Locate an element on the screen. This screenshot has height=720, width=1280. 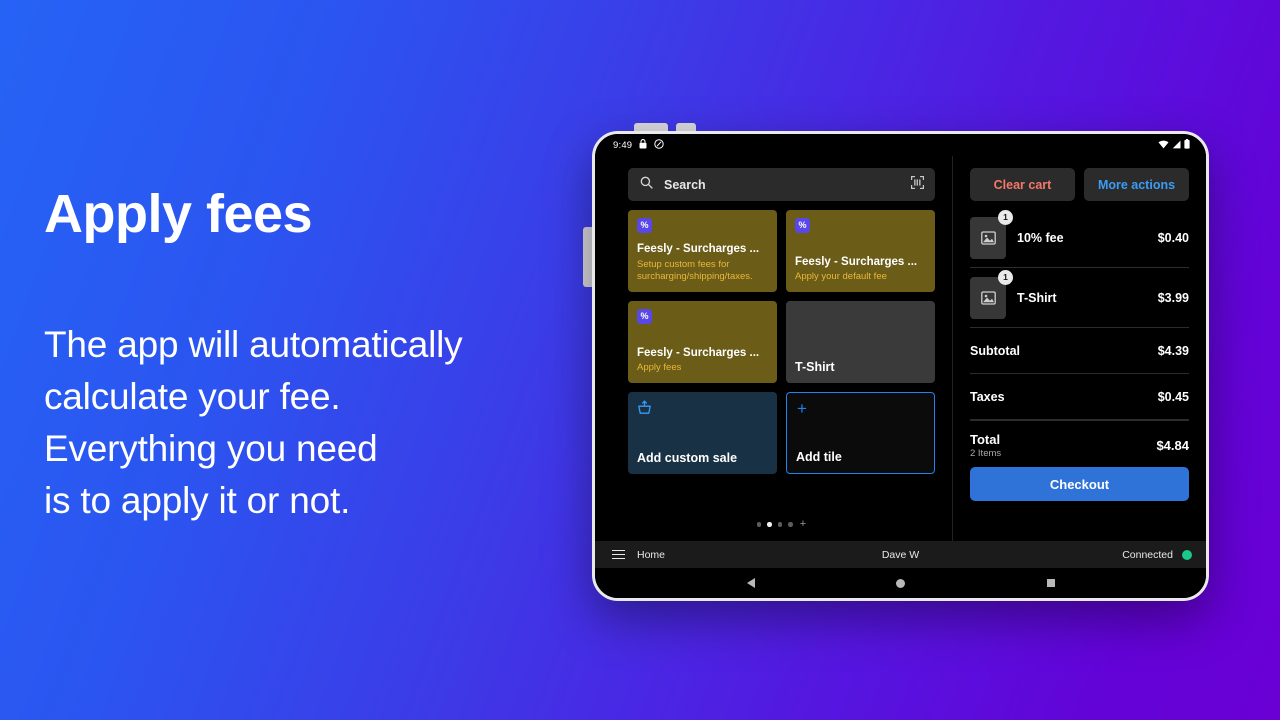
app-bottom-right: Connected is located at coordinates (1157, 555).